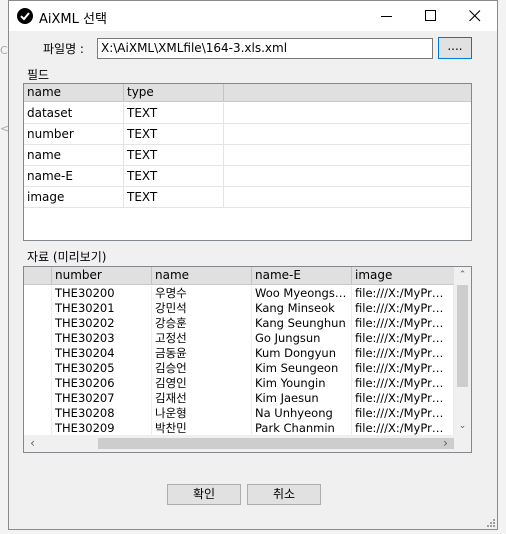 Image resolution: width=506 pixels, height=534 pixels. Describe the element at coordinates (202, 275) in the screenshot. I see `preview-column-header: name` at that location.